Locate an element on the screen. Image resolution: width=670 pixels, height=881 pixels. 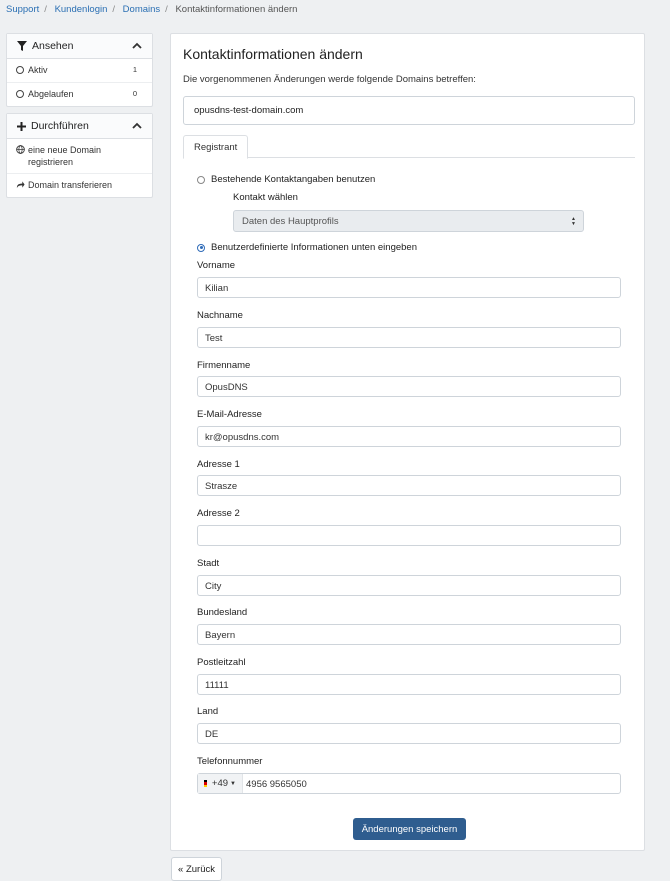
actions-panel-title: Durchführen is located at coordinates (60, 126).